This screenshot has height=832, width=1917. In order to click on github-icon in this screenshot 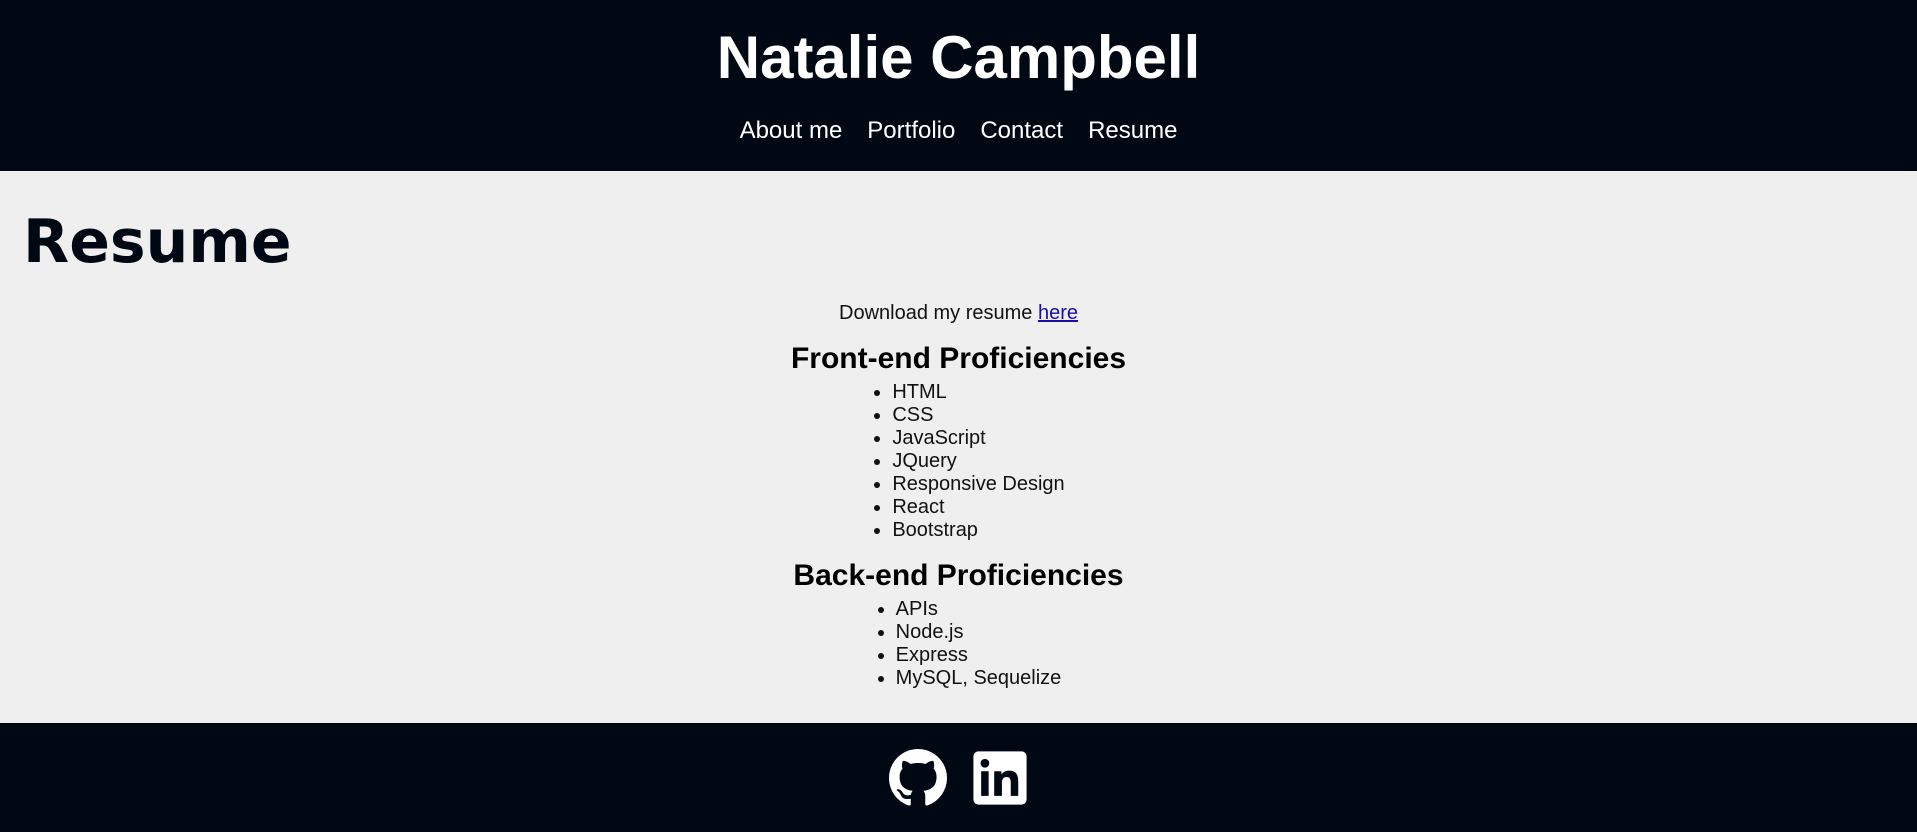, I will do `click(917, 777)`.